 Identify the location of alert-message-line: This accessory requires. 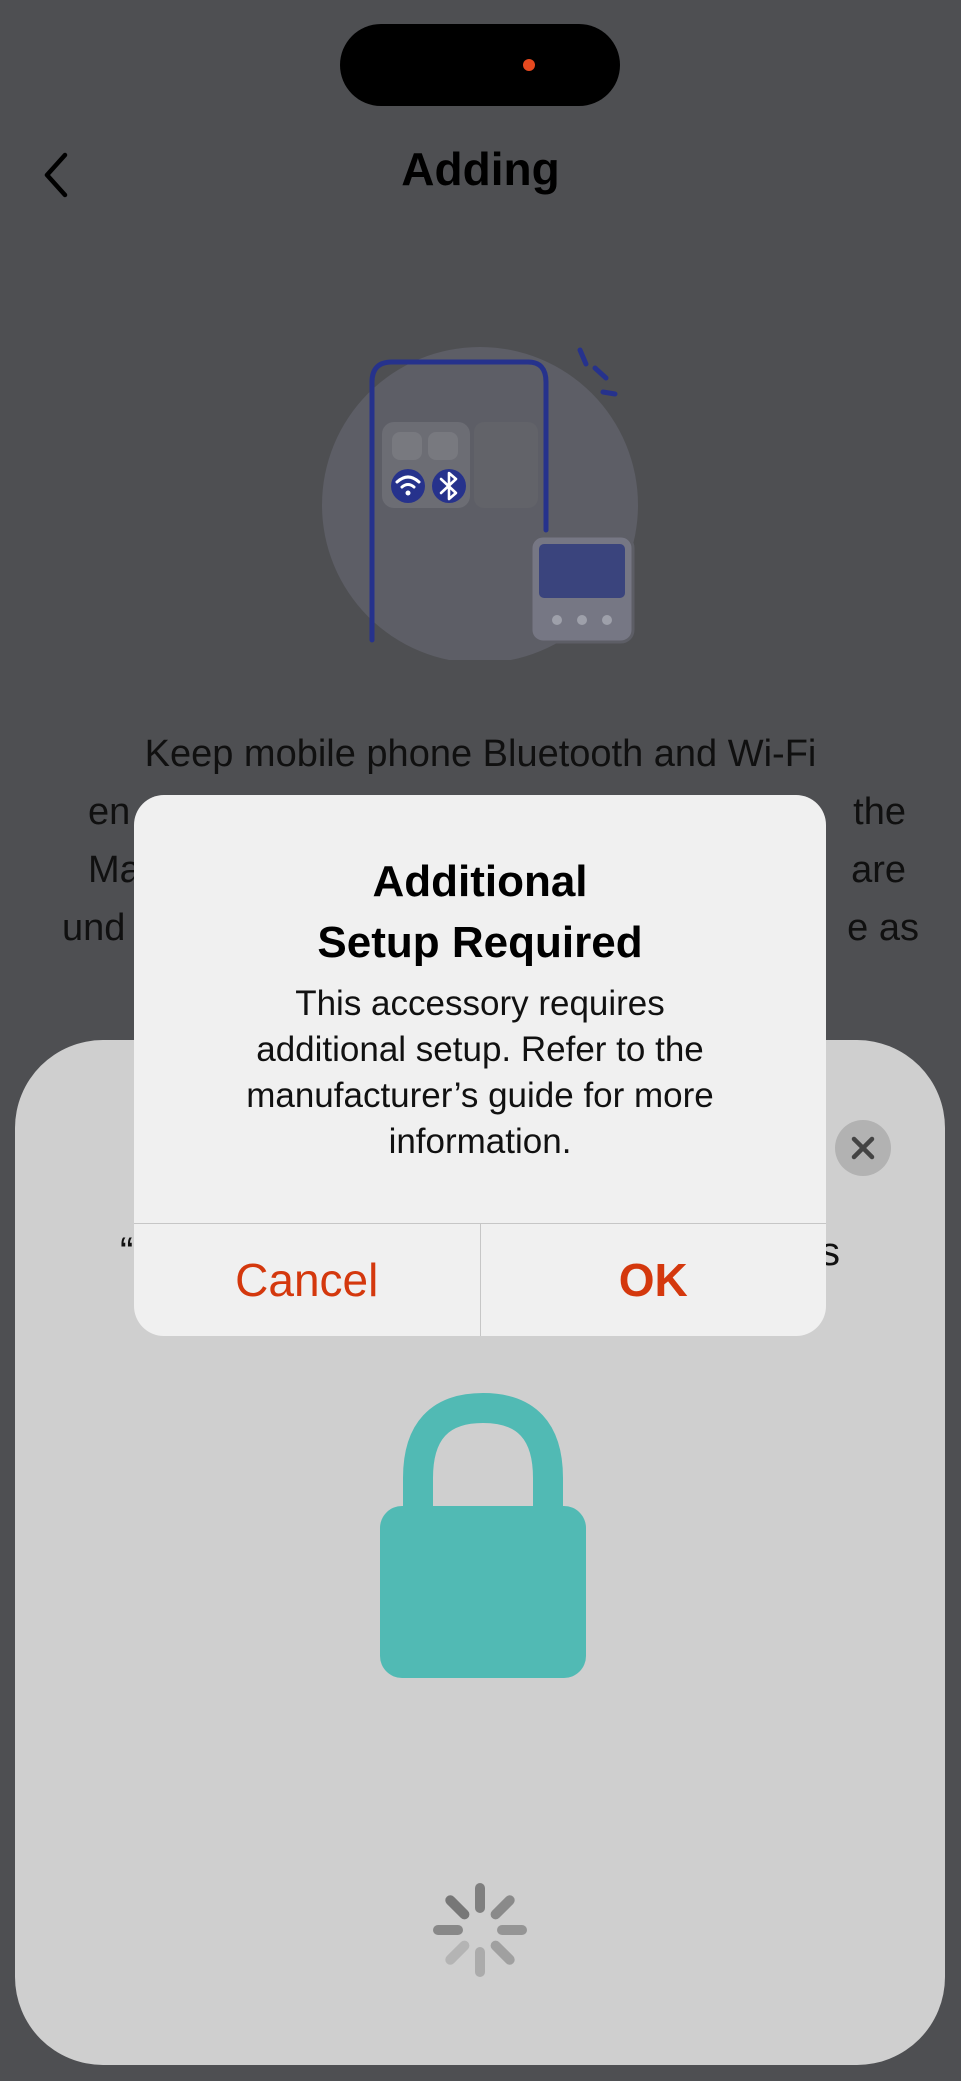
(480, 1003).